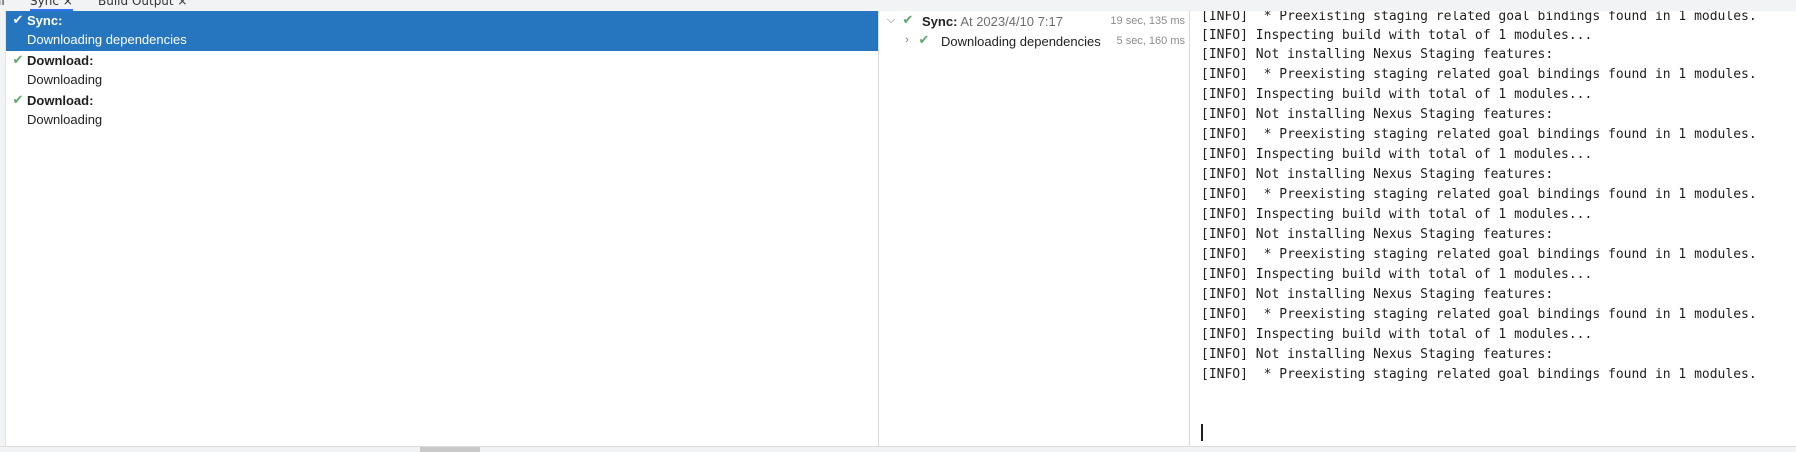  I want to click on sync-item-title: Sync:, so click(45, 20).